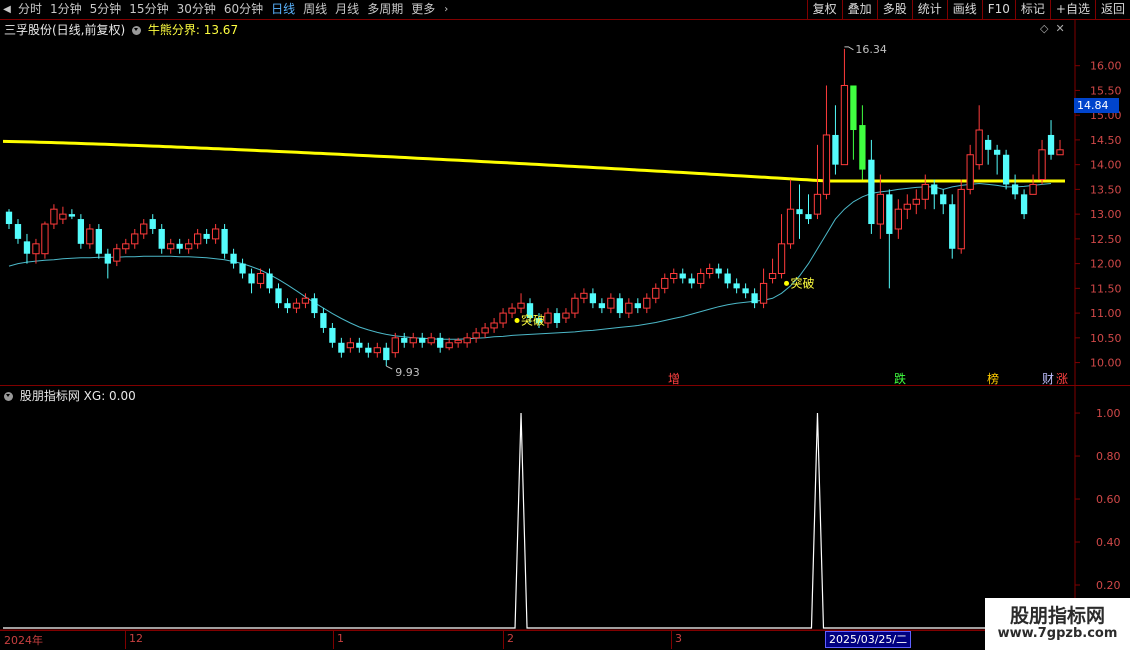 Image resolution: width=1130 pixels, height=650 pixels. What do you see at coordinates (533, 161) in the screenshot?
I see `bull-bear-line` at bounding box center [533, 161].